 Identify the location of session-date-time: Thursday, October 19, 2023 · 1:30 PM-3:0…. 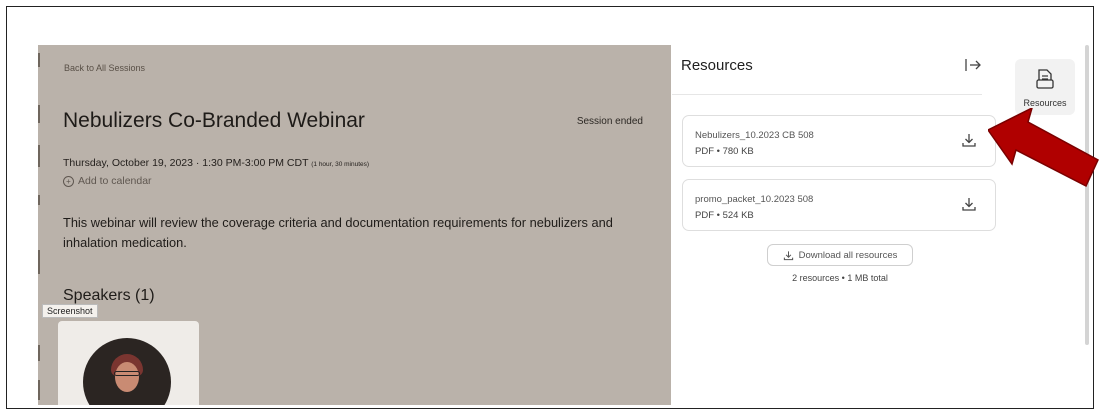
(186, 163).